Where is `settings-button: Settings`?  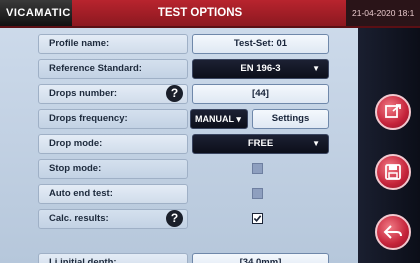 settings-button: Settings is located at coordinates (290, 119).